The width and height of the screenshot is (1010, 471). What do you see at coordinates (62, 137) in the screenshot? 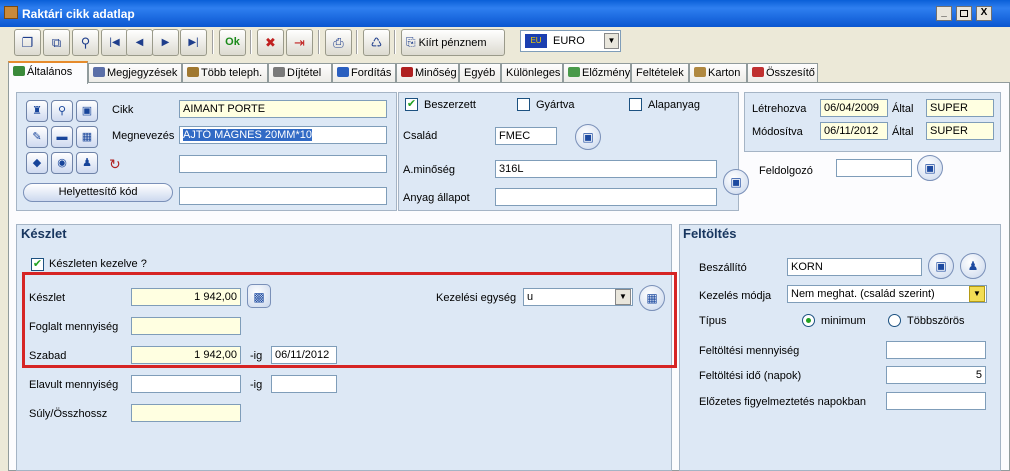
I see `barcode-button: ▬` at bounding box center [62, 137].